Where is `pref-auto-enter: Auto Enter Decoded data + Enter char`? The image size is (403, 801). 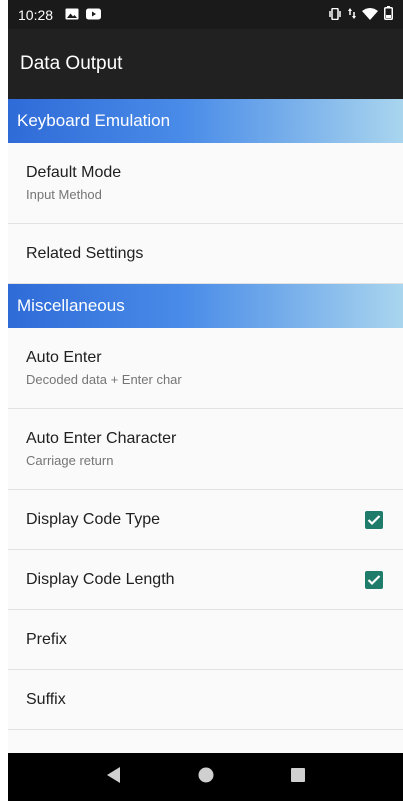
pref-auto-enter: Auto Enter Decoded data + Enter char is located at coordinates (205, 368).